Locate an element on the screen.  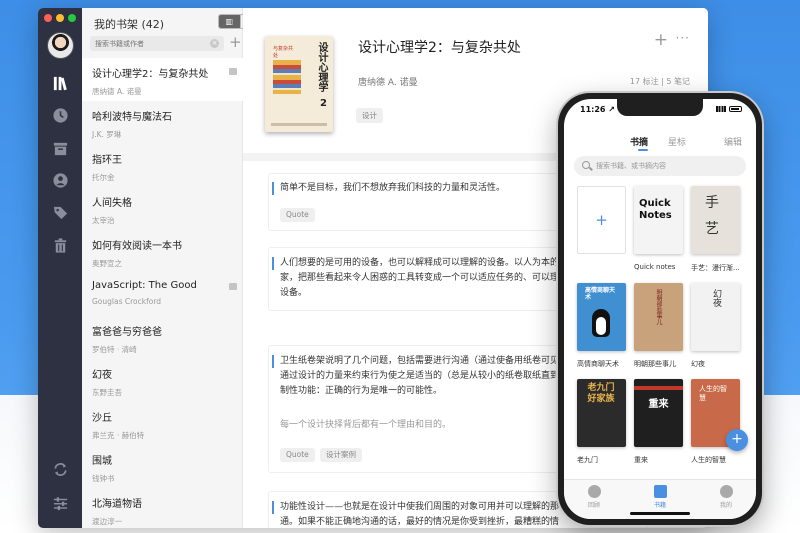
tag-icon is located at coordinates (60, 212).